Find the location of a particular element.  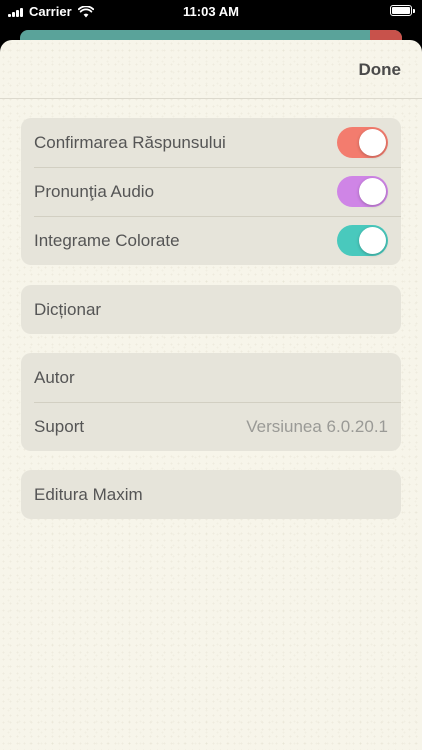

publisher-label: Editura Maxim is located at coordinates (88, 494).